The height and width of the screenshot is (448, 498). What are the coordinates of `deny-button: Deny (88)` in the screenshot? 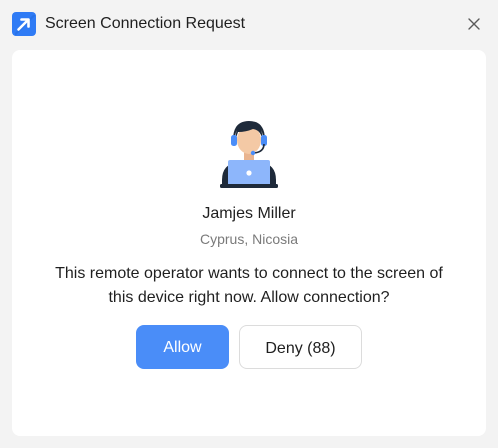 It's located at (300, 347).